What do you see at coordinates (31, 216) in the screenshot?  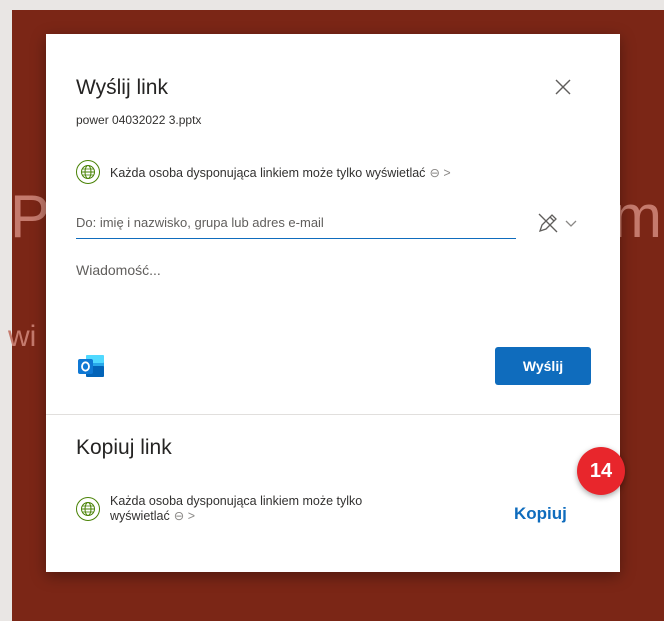 I see `background-text-left: P` at bounding box center [31, 216].